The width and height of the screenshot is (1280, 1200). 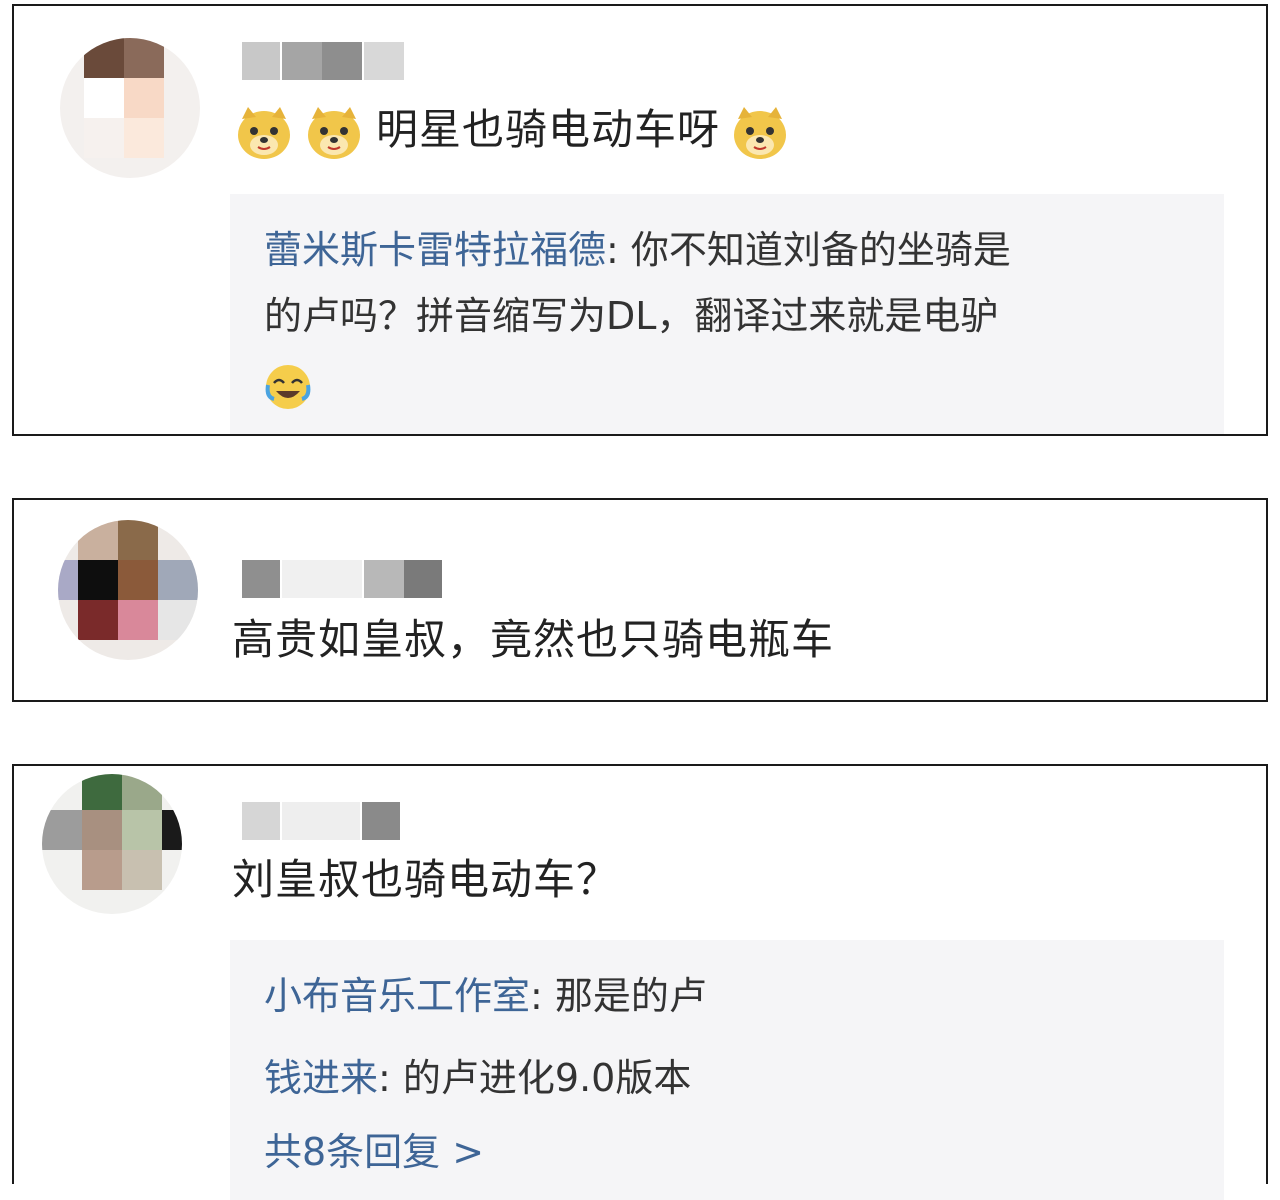 I want to click on comment-text-row: 明星也骑电动车呀, so click(x=519, y=131).